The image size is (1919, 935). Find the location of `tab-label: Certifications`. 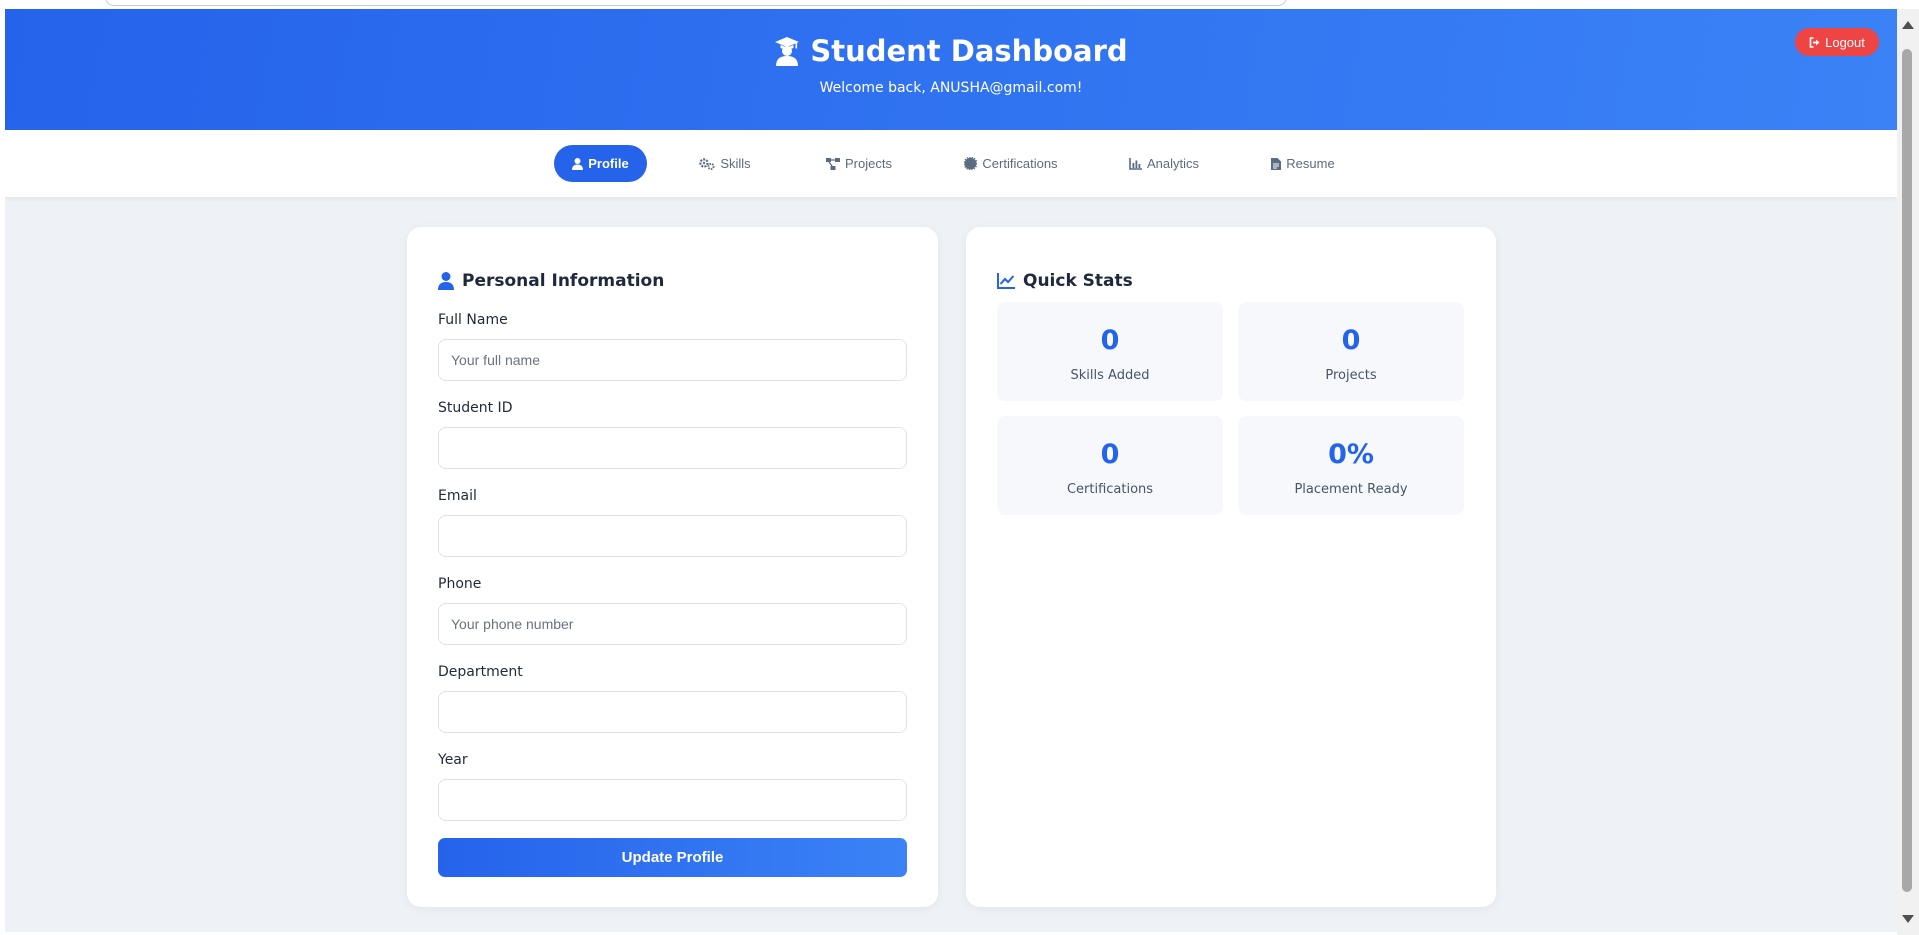

tab-label: Certifications is located at coordinates (1020, 163).